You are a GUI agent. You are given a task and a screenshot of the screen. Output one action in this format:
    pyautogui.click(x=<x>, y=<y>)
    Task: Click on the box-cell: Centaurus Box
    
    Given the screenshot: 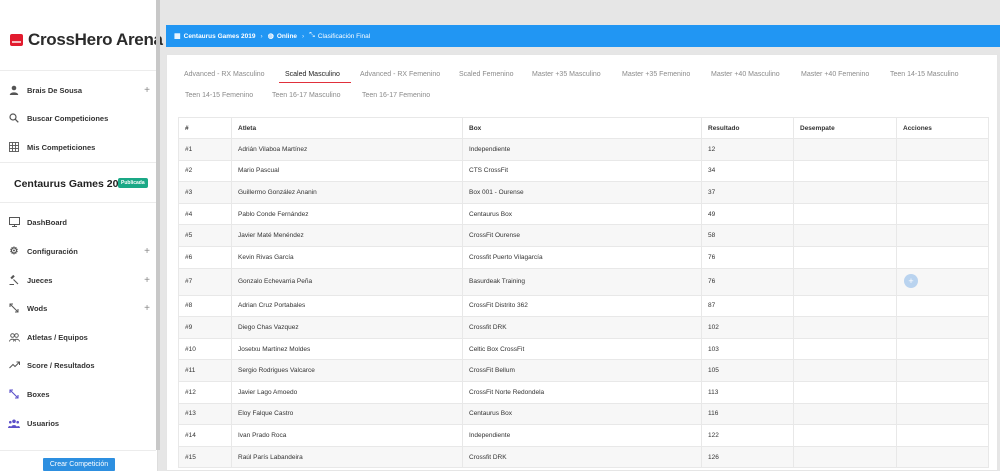 What is the action you would take?
    pyautogui.click(x=582, y=414)
    